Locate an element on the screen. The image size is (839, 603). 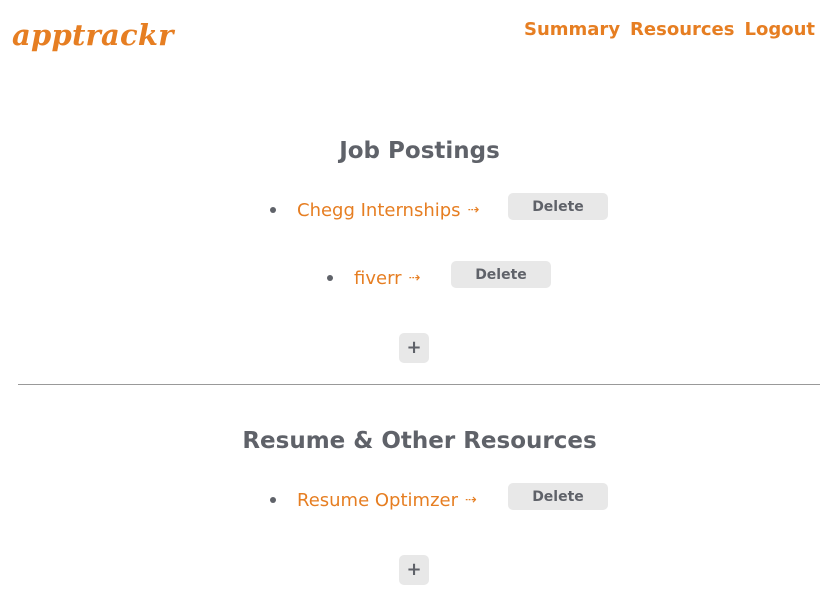
top-nav: Summary Resources Logout is located at coordinates (669, 29).